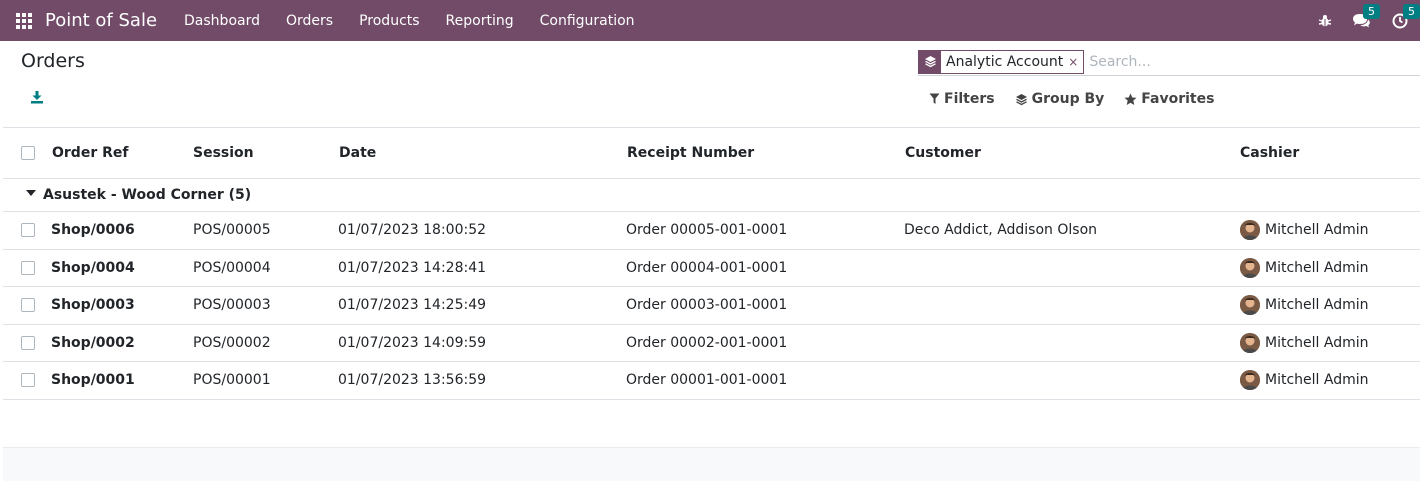  Describe the element at coordinates (93, 267) in the screenshot. I see `order-ref: Shop/0004` at that location.